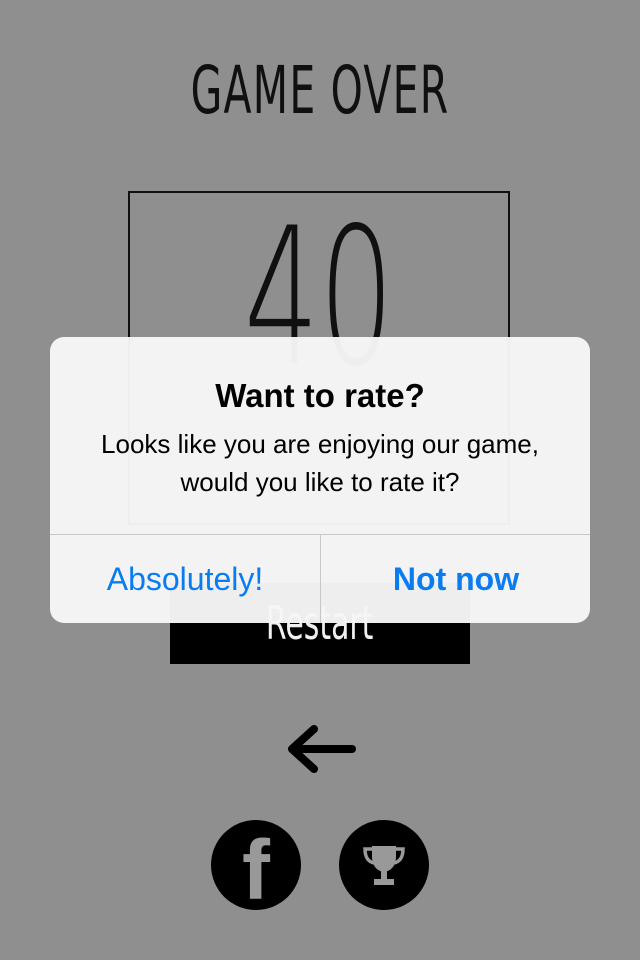  What do you see at coordinates (185, 579) in the screenshot?
I see `absolutely-button: Absolutely!` at bounding box center [185, 579].